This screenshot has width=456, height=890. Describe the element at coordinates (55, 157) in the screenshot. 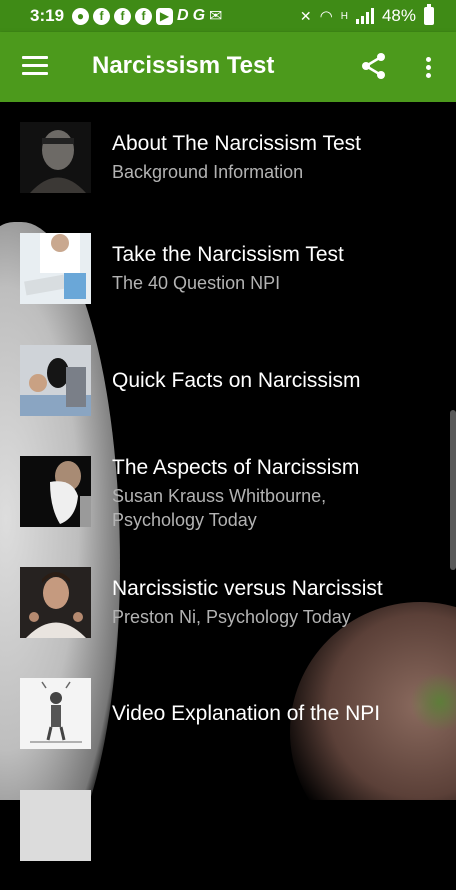

I see `thumbnail-dark-face` at that location.